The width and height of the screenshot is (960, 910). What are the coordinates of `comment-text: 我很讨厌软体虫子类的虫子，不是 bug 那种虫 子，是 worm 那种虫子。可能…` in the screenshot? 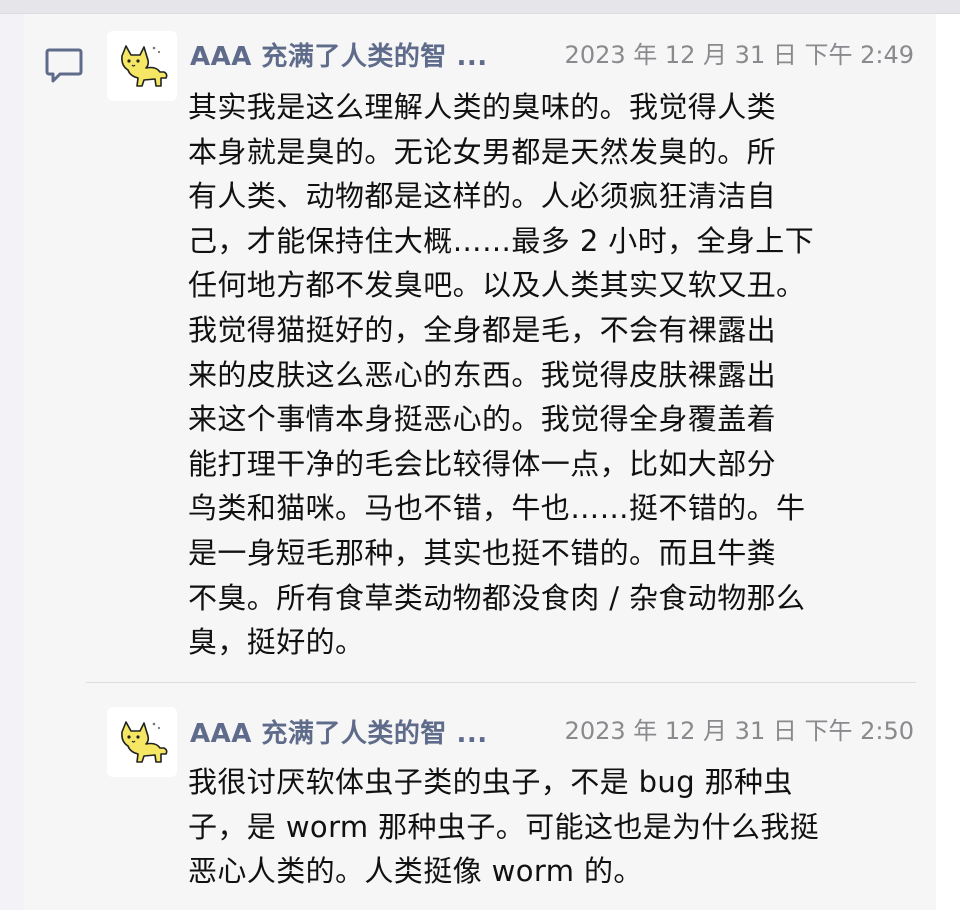 It's located at (504, 827).